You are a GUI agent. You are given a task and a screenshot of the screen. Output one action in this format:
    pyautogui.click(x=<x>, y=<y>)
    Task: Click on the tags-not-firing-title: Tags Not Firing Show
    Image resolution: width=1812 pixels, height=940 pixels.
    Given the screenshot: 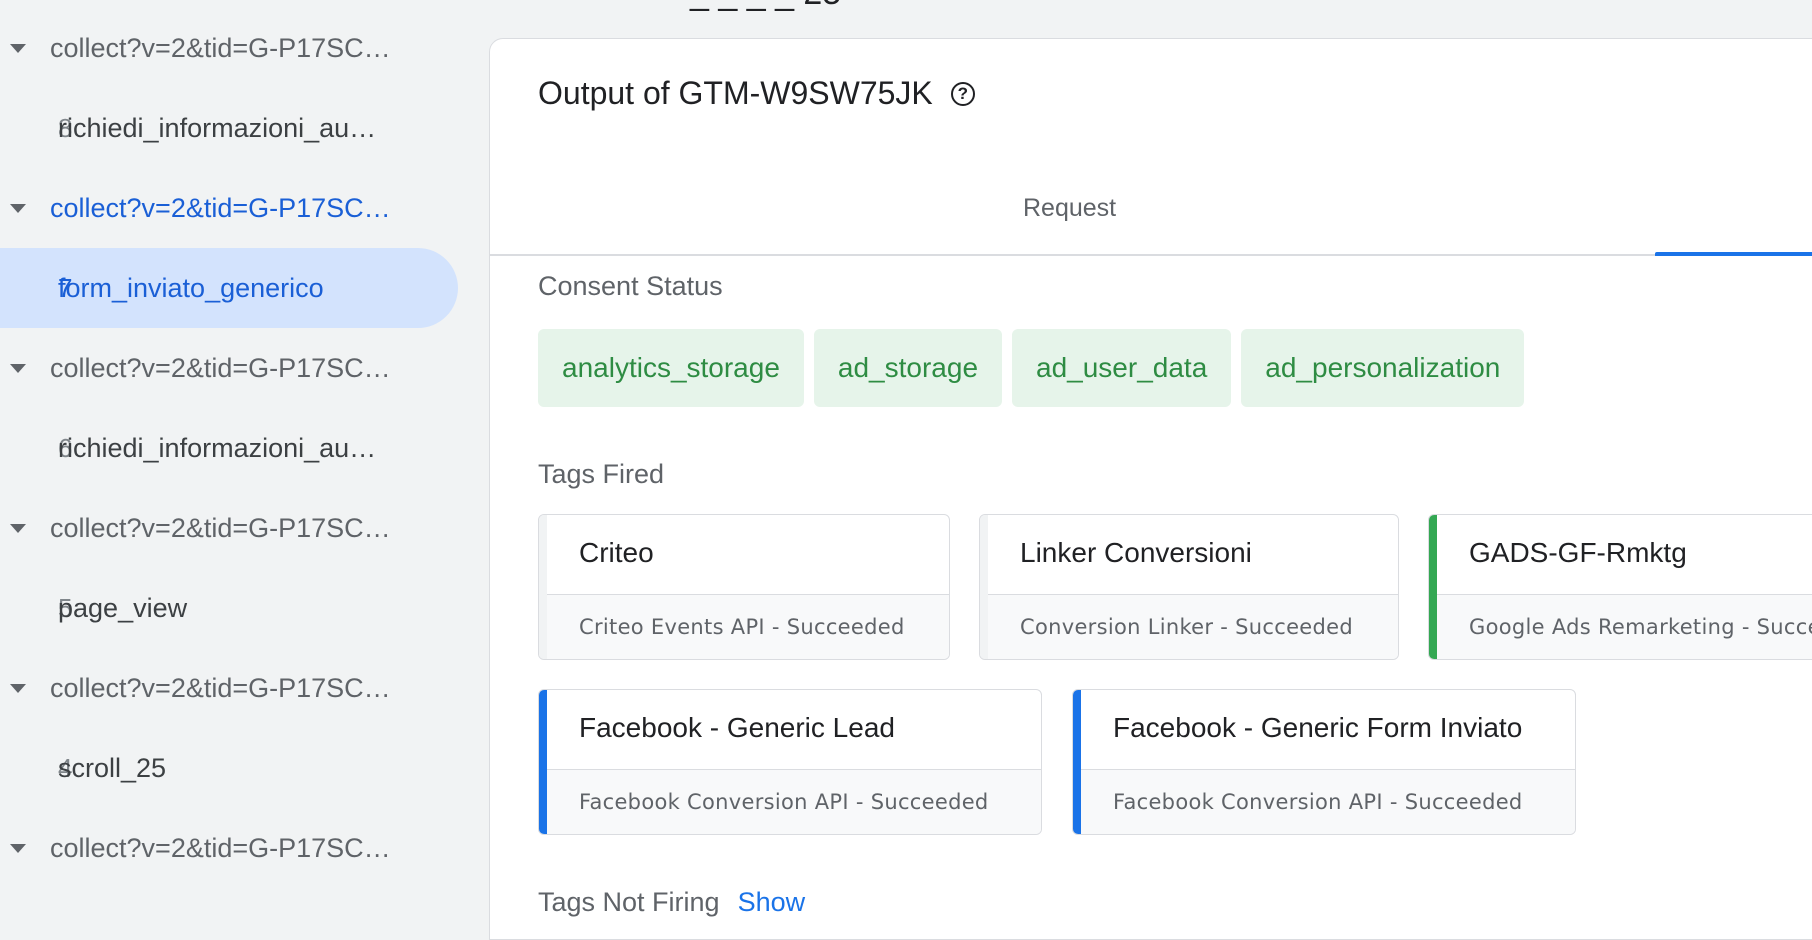 What is the action you would take?
    pyautogui.click(x=671, y=902)
    